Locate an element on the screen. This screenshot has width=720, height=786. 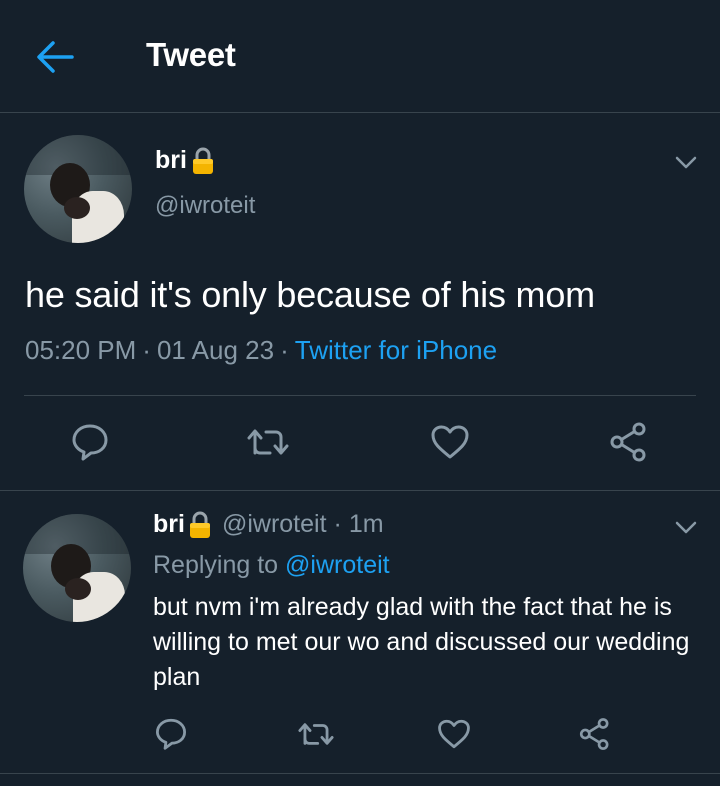
tweet-meta: 05:20 PM · 01 Aug 23 · Twitter for iPhone is located at coordinates (261, 350).